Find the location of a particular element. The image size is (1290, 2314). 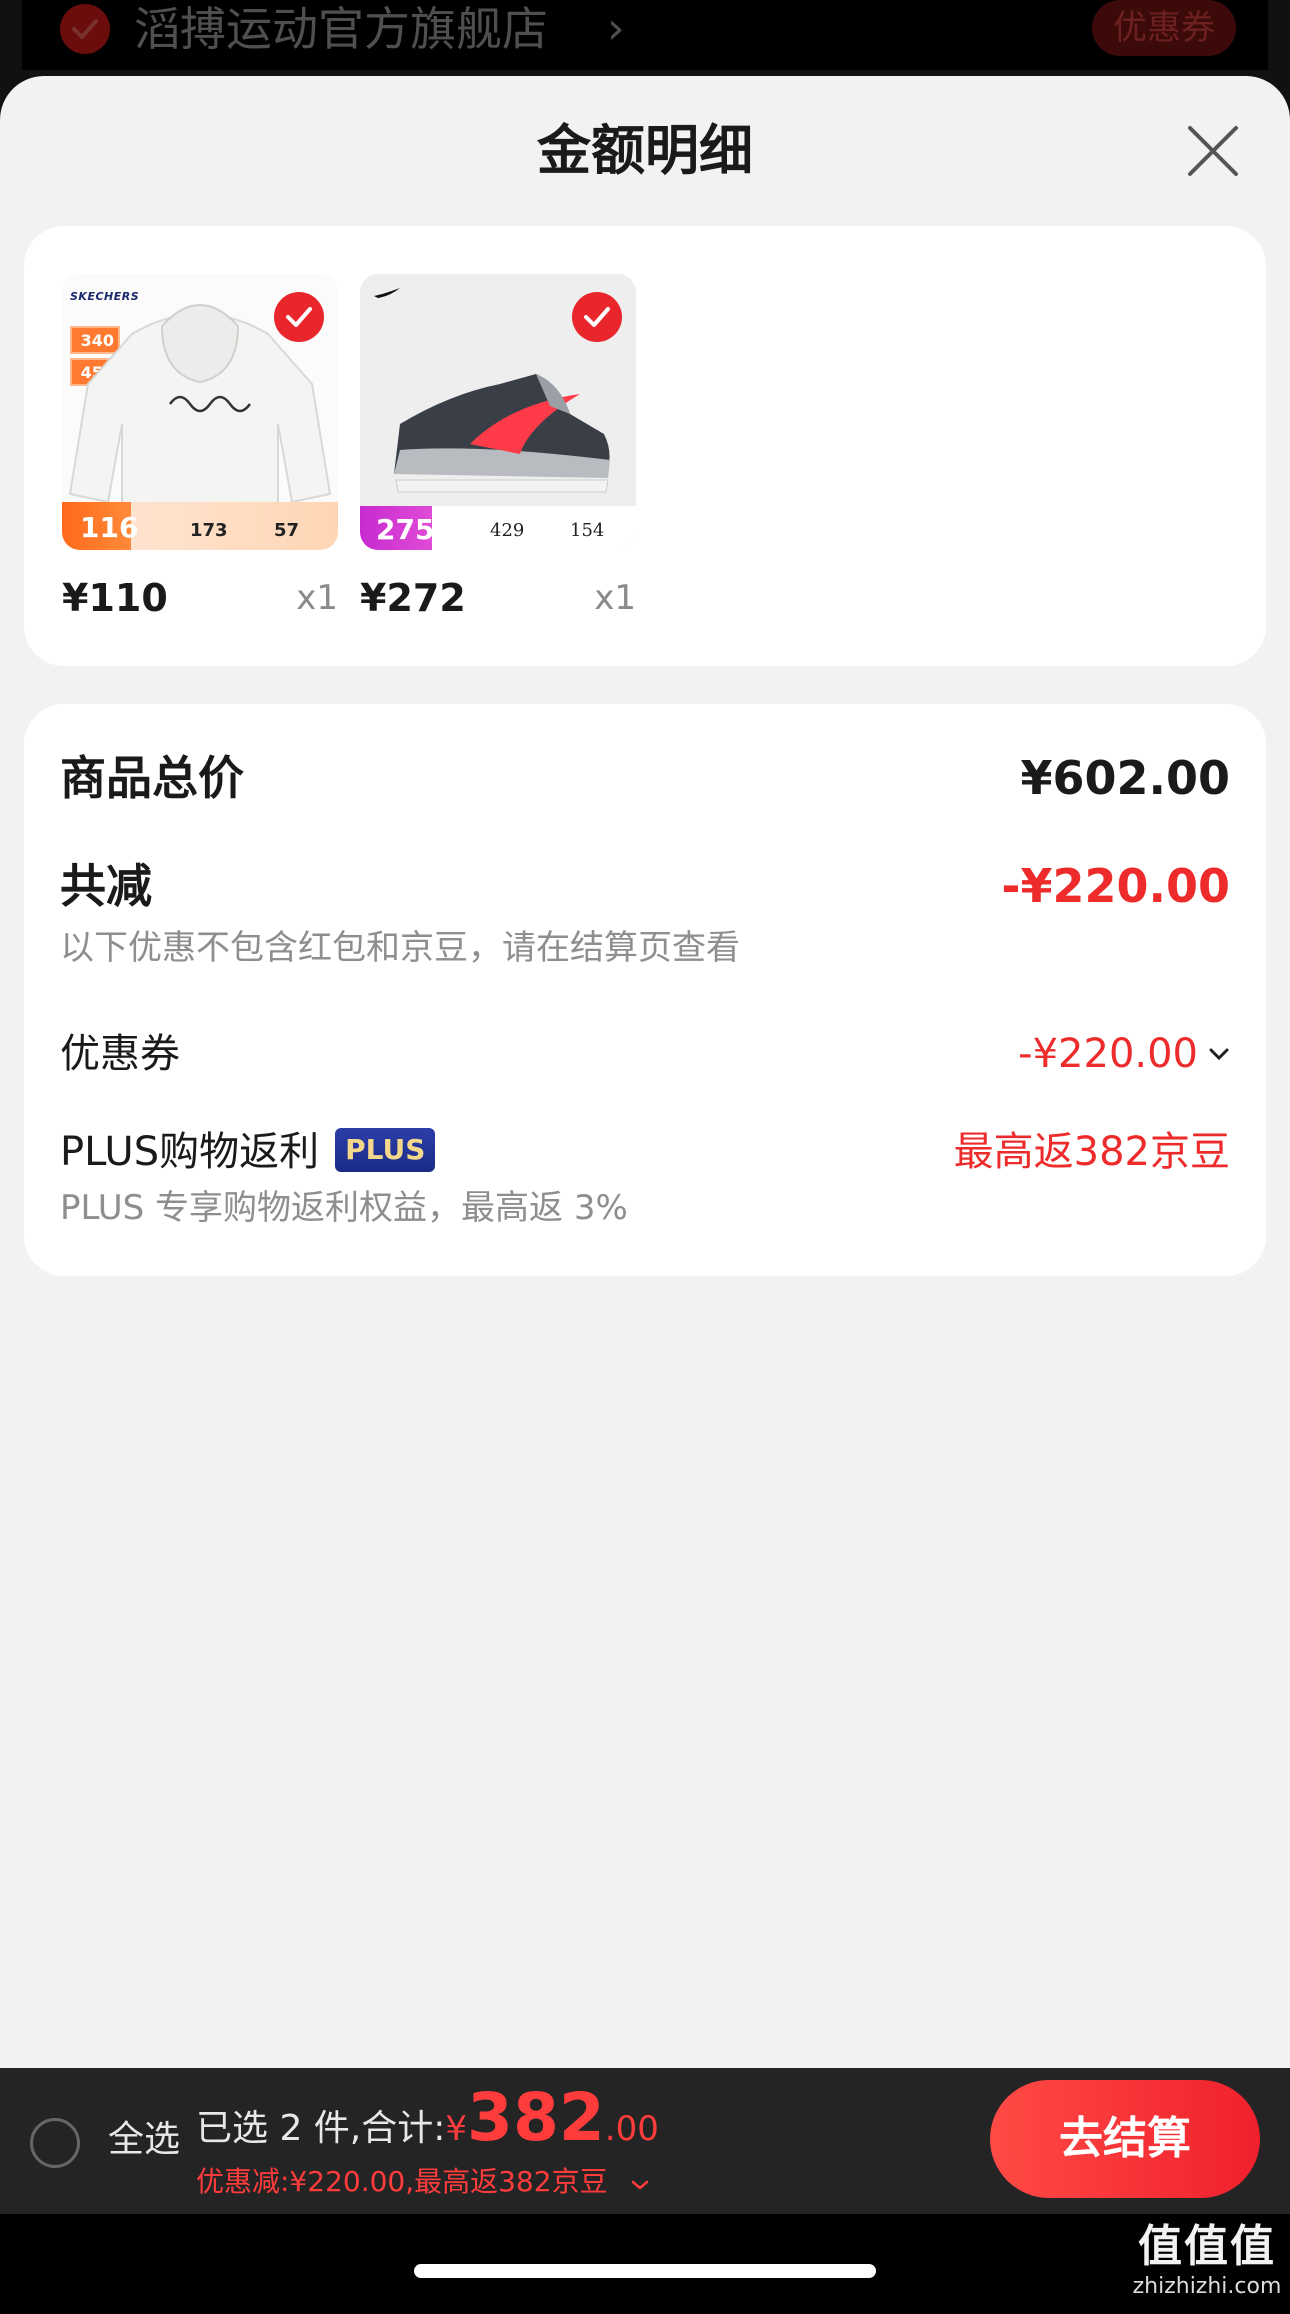

checkout-button: 去结算 is located at coordinates (1125, 2139).